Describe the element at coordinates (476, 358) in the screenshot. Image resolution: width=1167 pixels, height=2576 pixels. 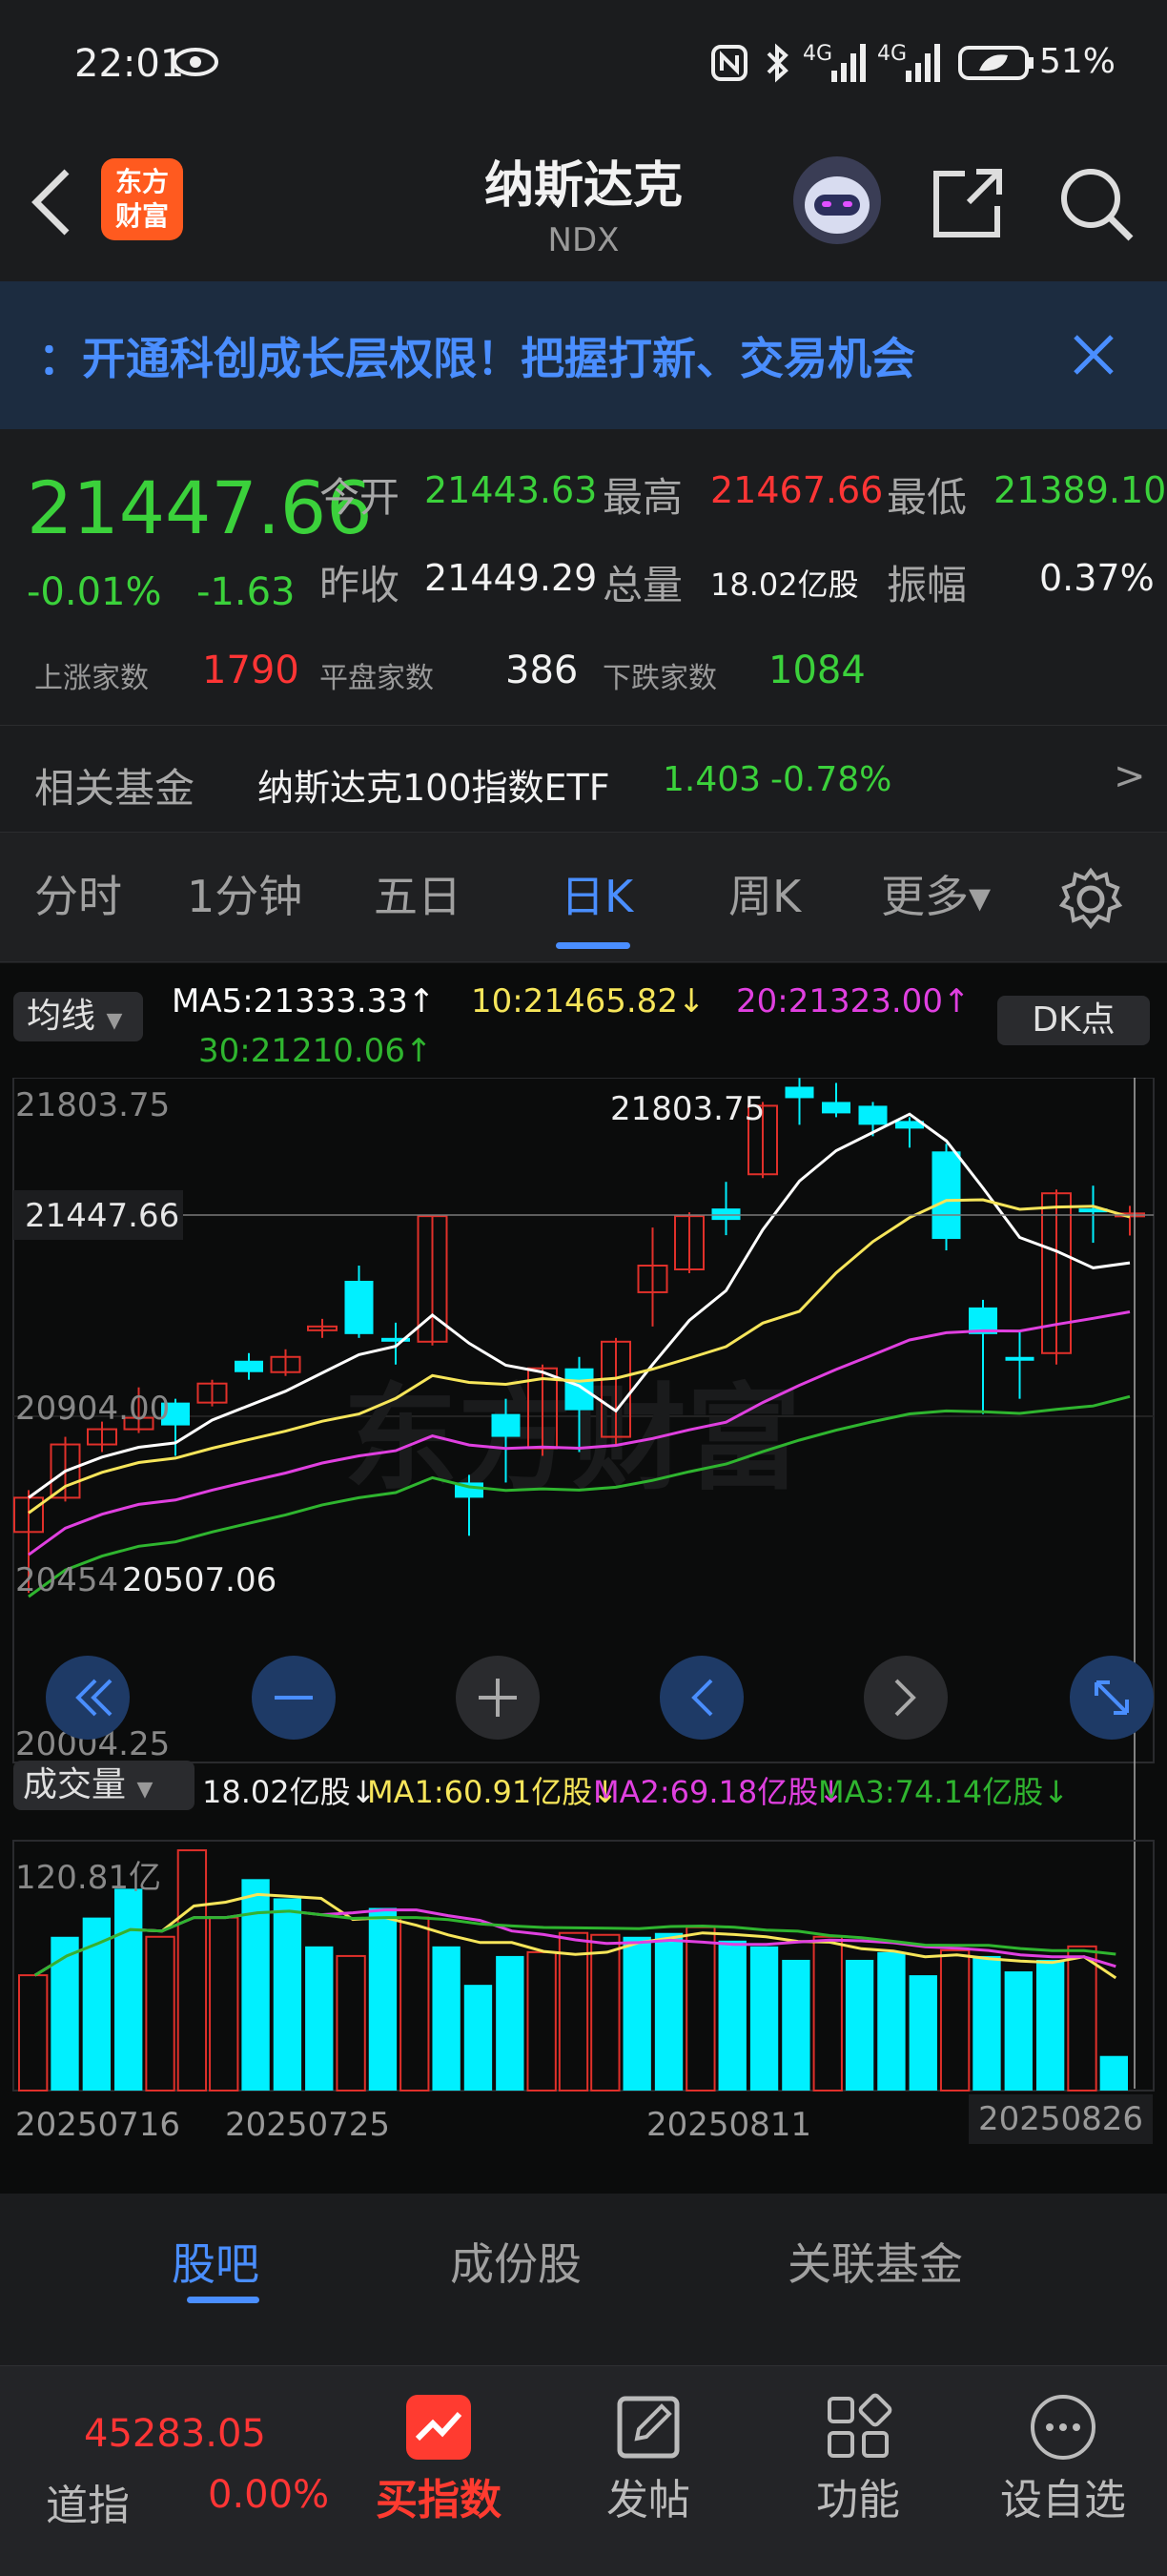
I see `banner-text: ：开通科创成长层权限！把握打新、交易机会` at that location.